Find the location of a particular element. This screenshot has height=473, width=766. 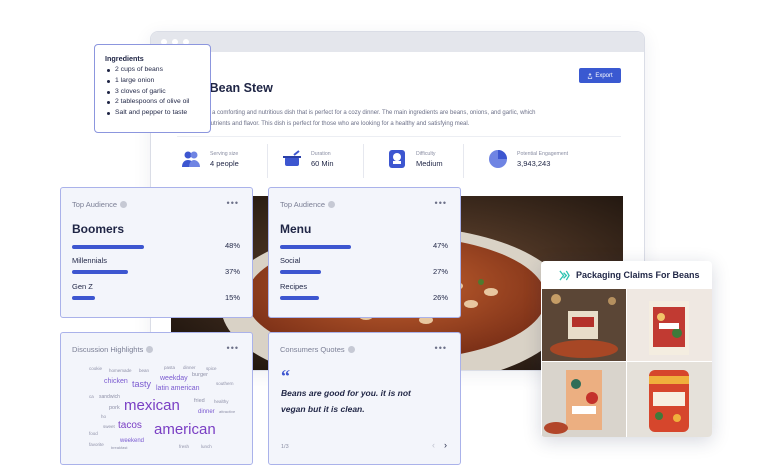

word: pork is located at coordinates (114, 408).